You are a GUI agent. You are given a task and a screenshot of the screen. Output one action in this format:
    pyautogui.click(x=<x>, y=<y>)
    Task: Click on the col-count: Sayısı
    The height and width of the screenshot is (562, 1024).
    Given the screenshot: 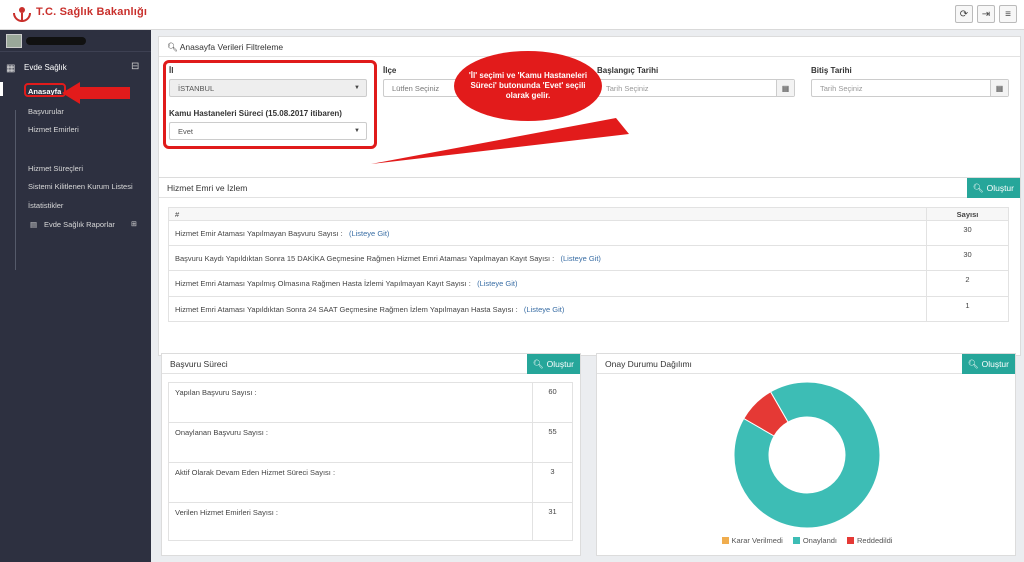 What is the action you would take?
    pyautogui.click(x=967, y=214)
    